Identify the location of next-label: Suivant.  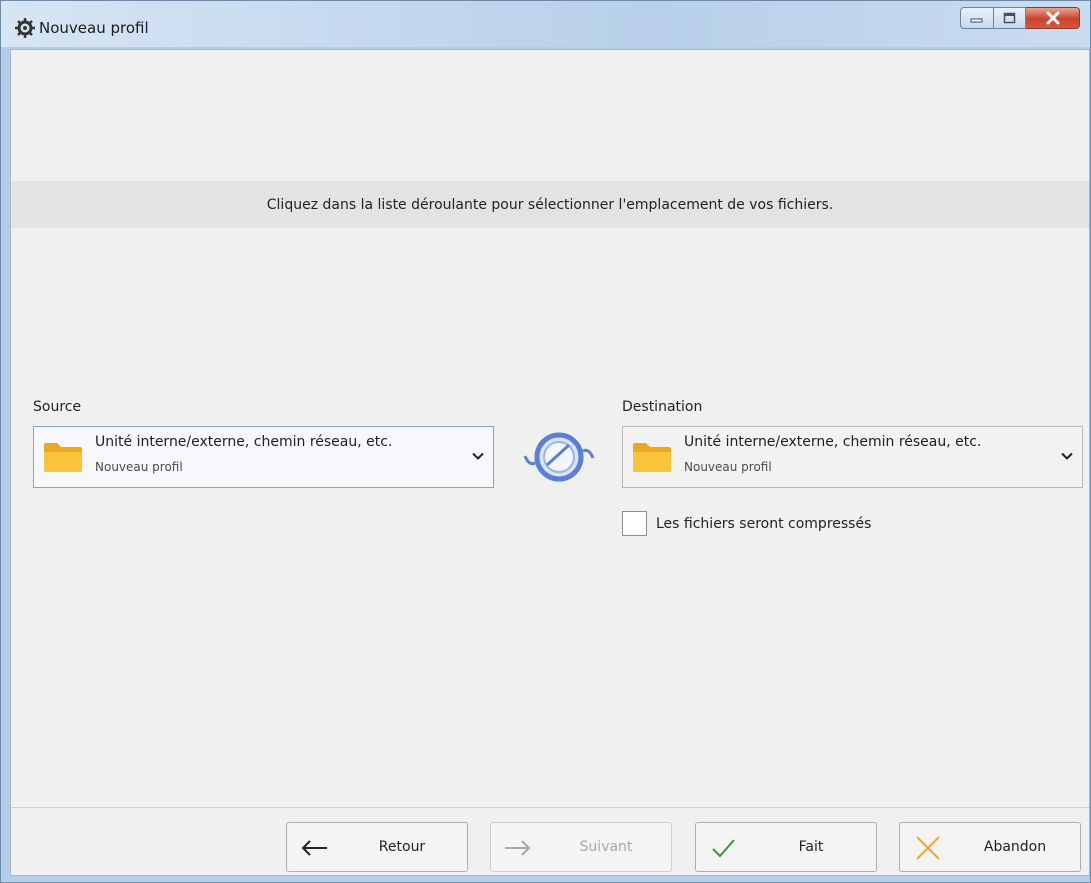
(606, 847).